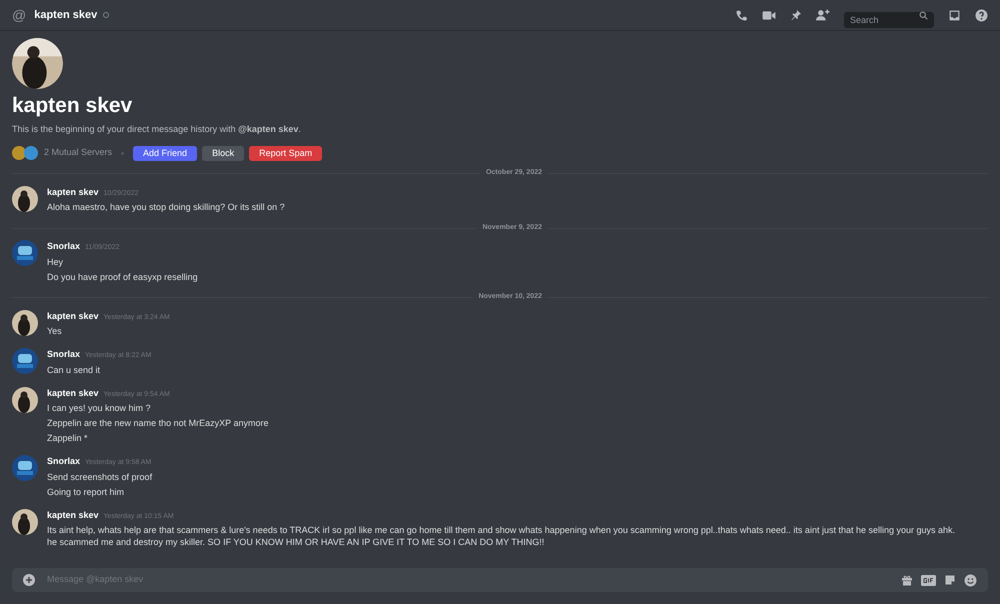 The image size is (1000, 604). I want to click on message-text: Its aint help, whats help are that scammers & lure's needs to TRACK irl so ppl like me can go home till them and show whats happening when you scamming wrong ppl..thats whats need.. its aint just that he selling your guys ahk. he scammed me and destroy my skiller. SO IF YOU KNOW HIM OR HAVE AN IP GIVE IT TO ME SO I CAN DO MY THING!!, so click(501, 536).